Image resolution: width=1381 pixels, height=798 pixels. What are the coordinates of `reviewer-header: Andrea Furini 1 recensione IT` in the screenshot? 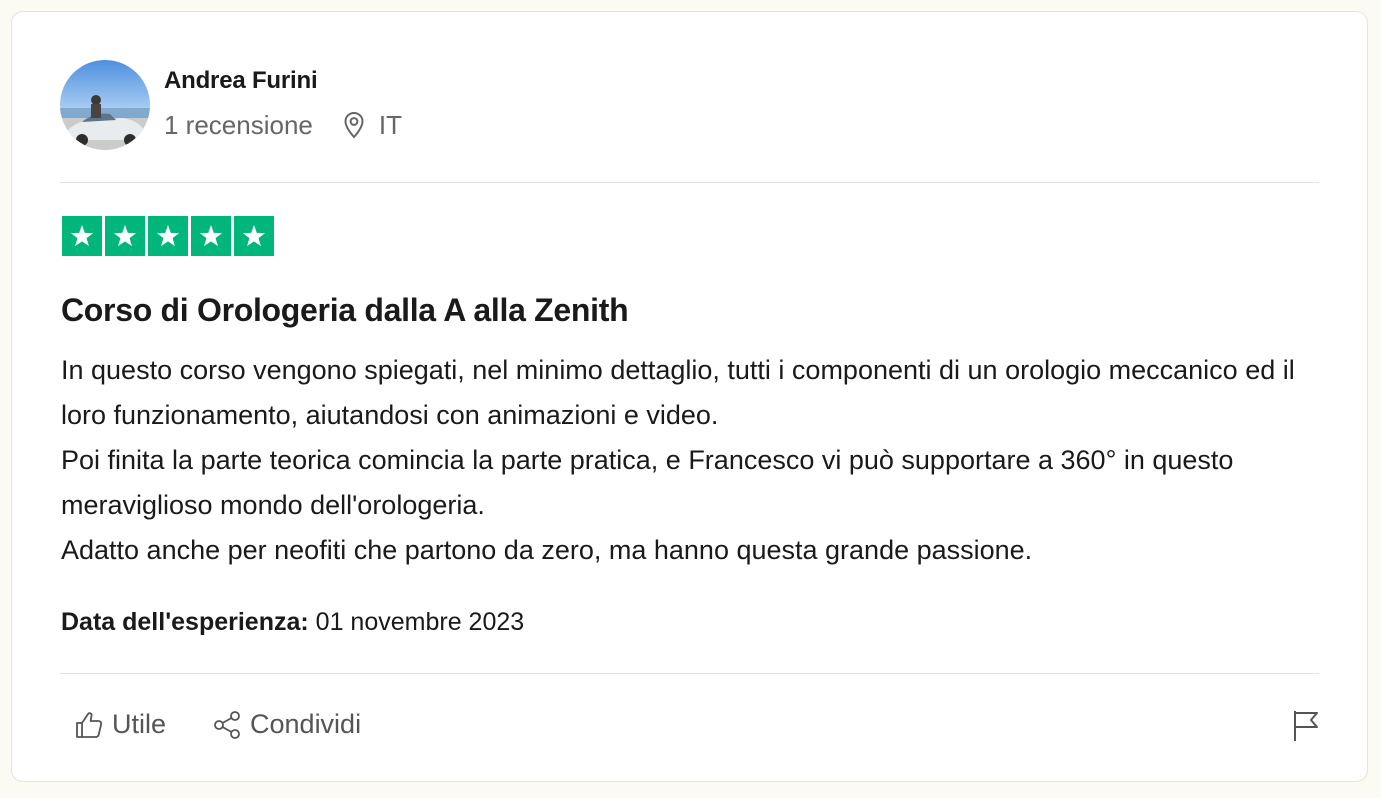 It's located at (231, 105).